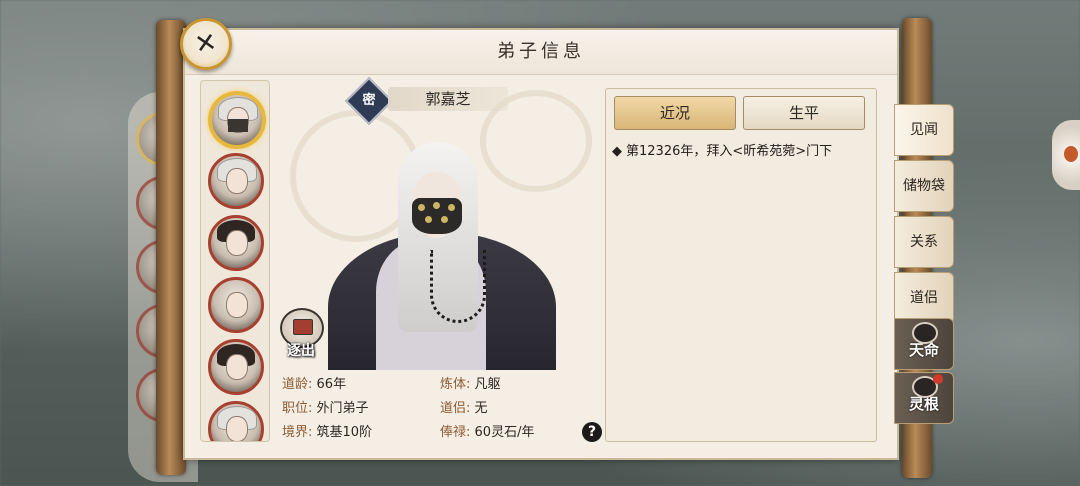 This screenshot has height=486, width=1080. I want to click on close-icon: ✕, so click(206, 44).